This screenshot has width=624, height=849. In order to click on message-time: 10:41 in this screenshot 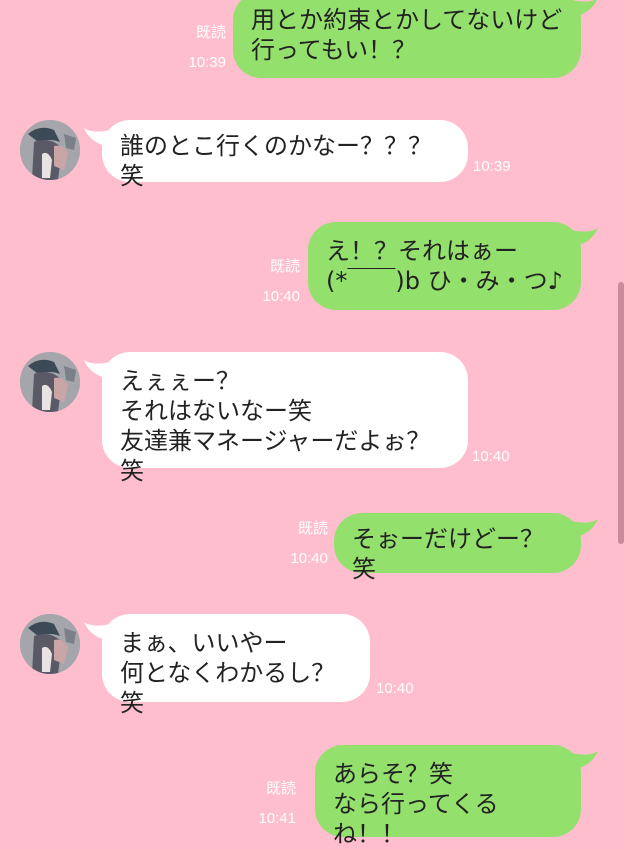, I will do `click(277, 818)`.